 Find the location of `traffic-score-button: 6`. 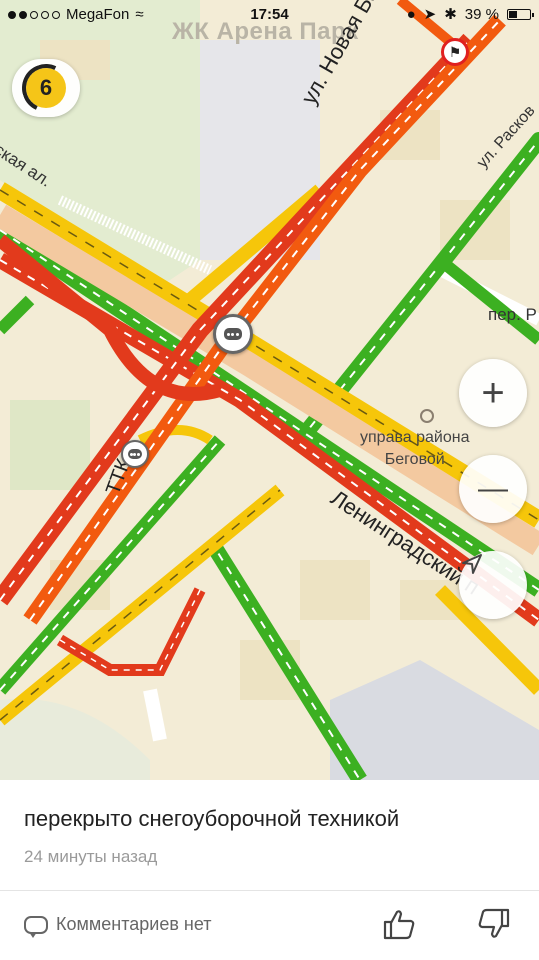

traffic-score-button: 6 is located at coordinates (46, 88).